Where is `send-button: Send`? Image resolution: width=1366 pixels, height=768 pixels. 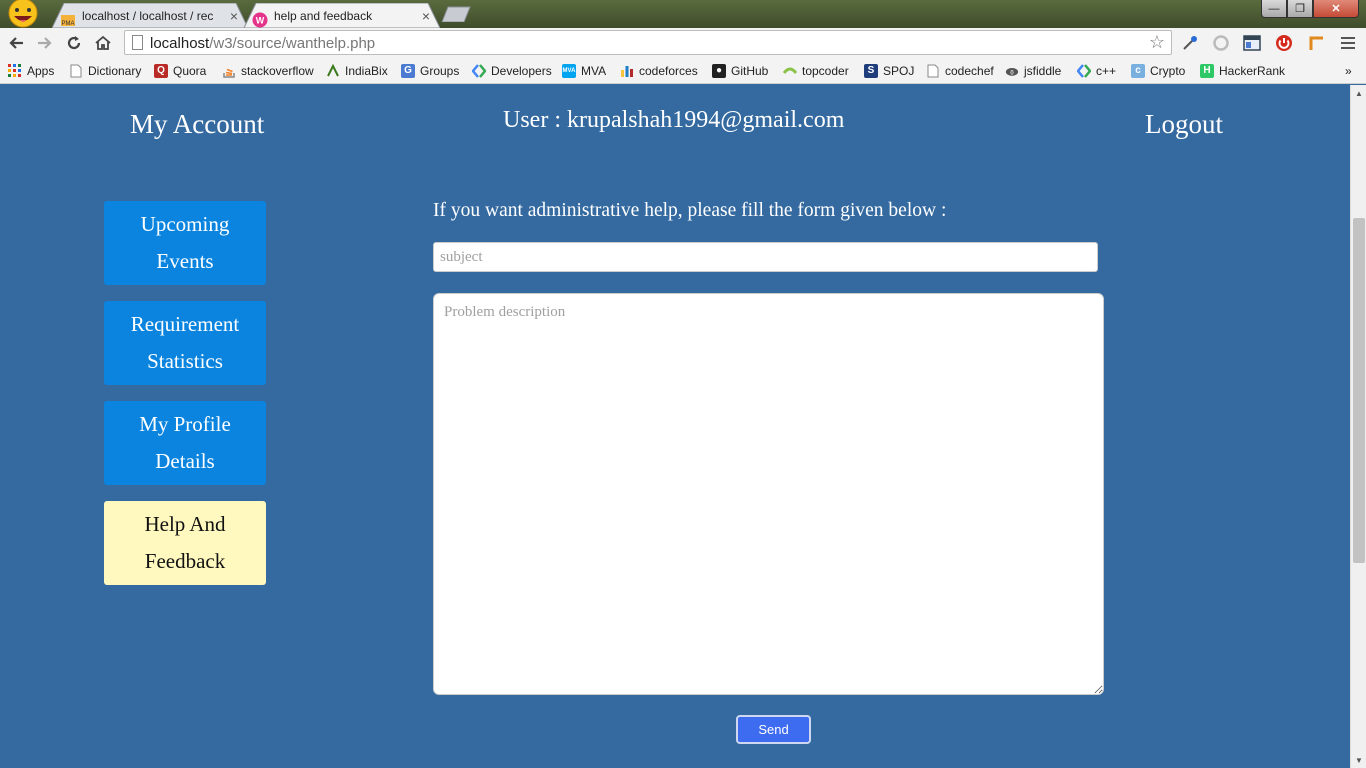 send-button: Send is located at coordinates (773, 729).